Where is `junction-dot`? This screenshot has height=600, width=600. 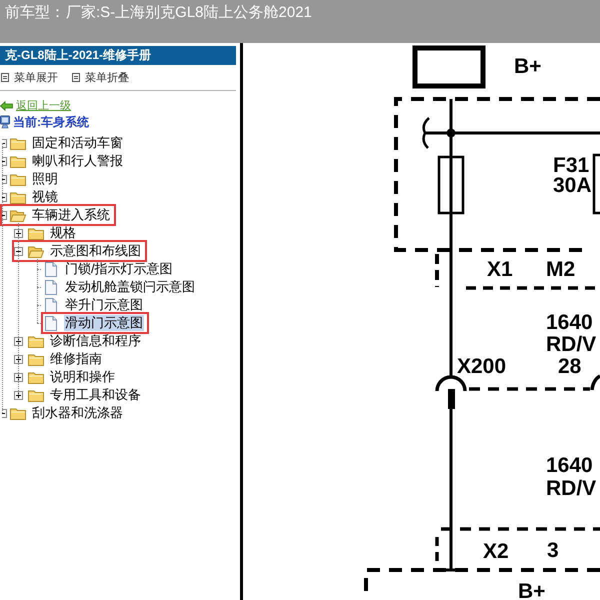
junction-dot is located at coordinates (451, 133).